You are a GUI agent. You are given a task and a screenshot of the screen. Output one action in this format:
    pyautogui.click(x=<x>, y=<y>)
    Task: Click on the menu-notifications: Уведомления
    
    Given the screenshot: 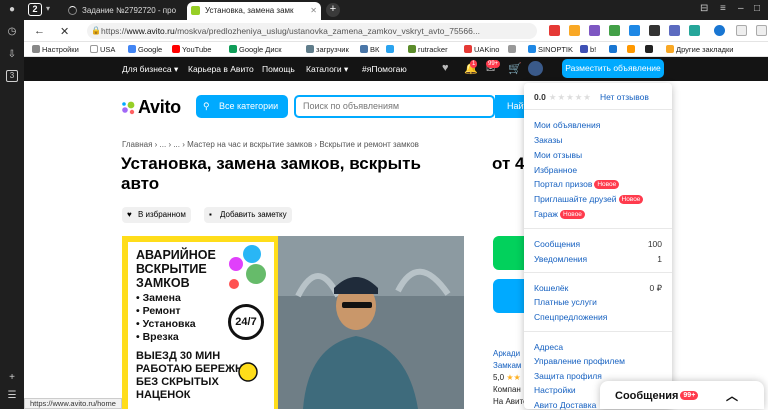 What is the action you would take?
    pyautogui.click(x=560, y=259)
    